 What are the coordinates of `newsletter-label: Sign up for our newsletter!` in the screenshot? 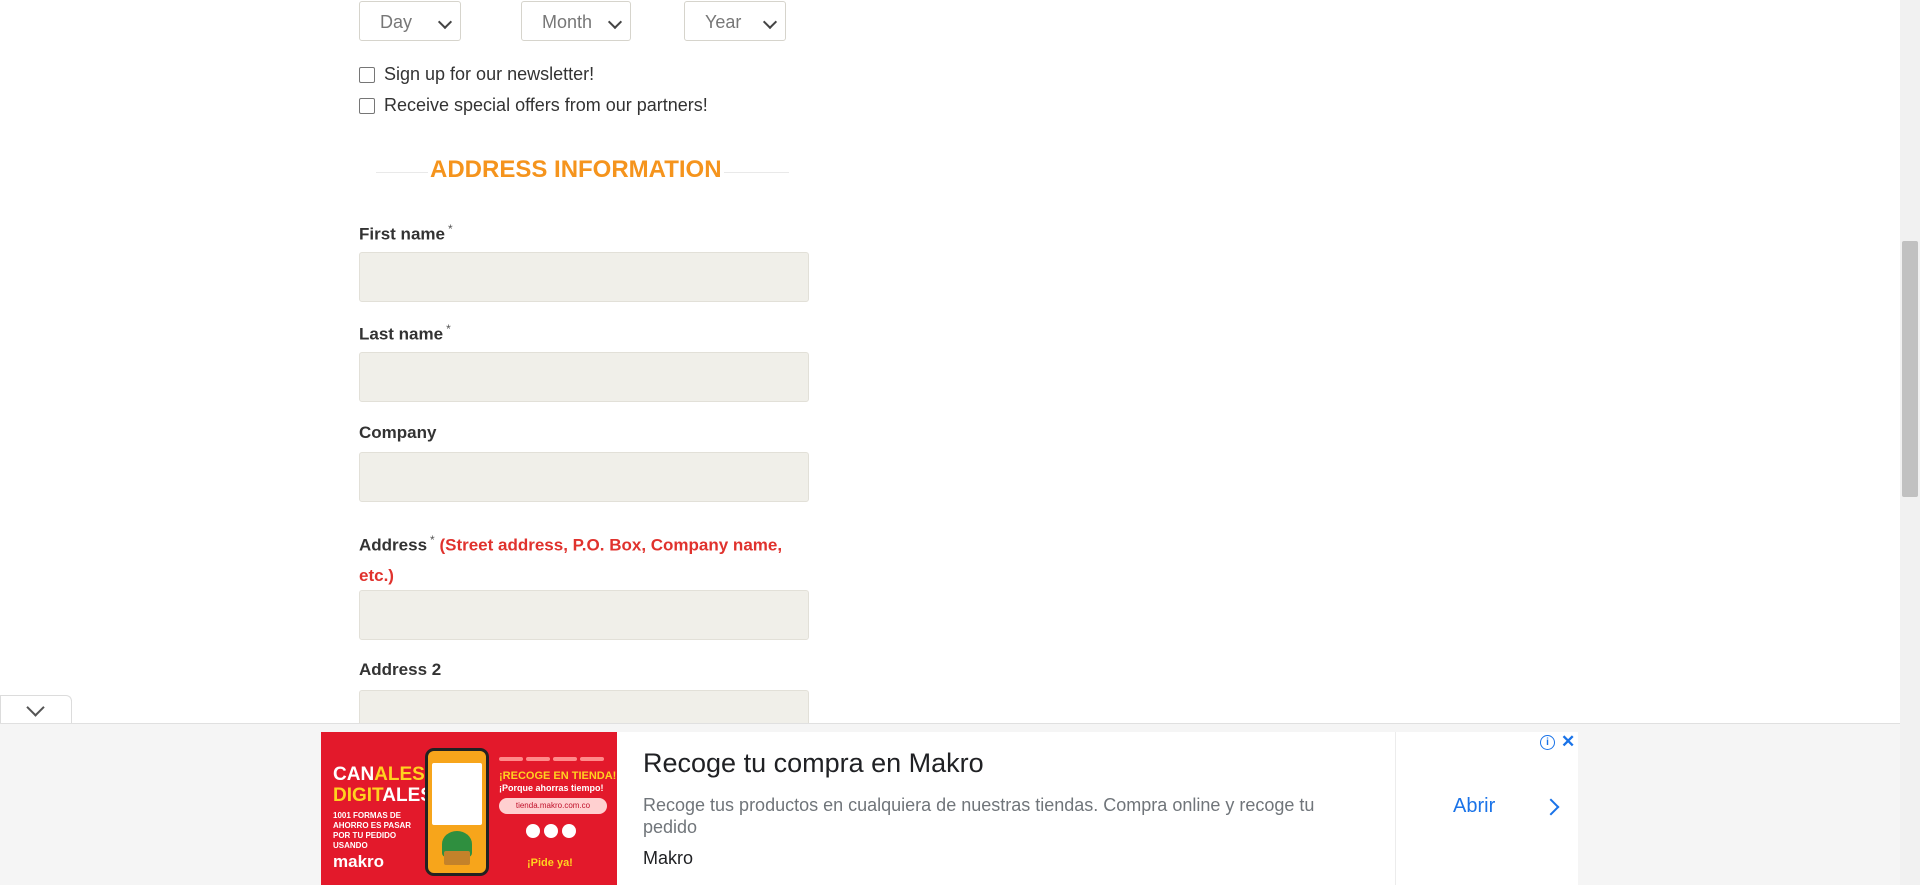 It's located at (489, 74).